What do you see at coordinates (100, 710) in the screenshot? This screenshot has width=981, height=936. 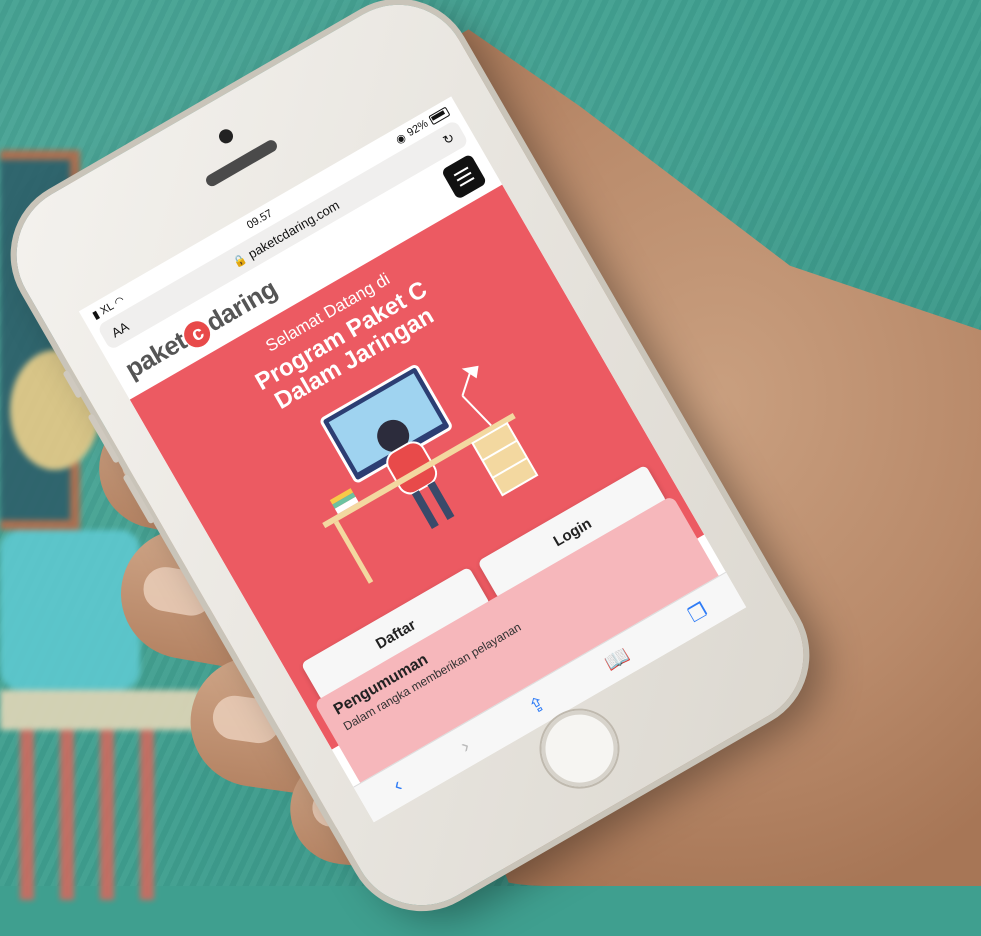 I see `bg-desk` at bounding box center [100, 710].